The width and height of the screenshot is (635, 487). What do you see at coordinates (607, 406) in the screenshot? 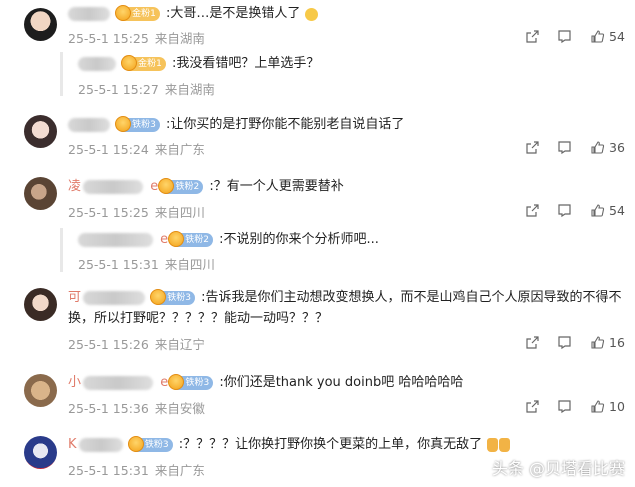
I see `like-button: 10` at bounding box center [607, 406].